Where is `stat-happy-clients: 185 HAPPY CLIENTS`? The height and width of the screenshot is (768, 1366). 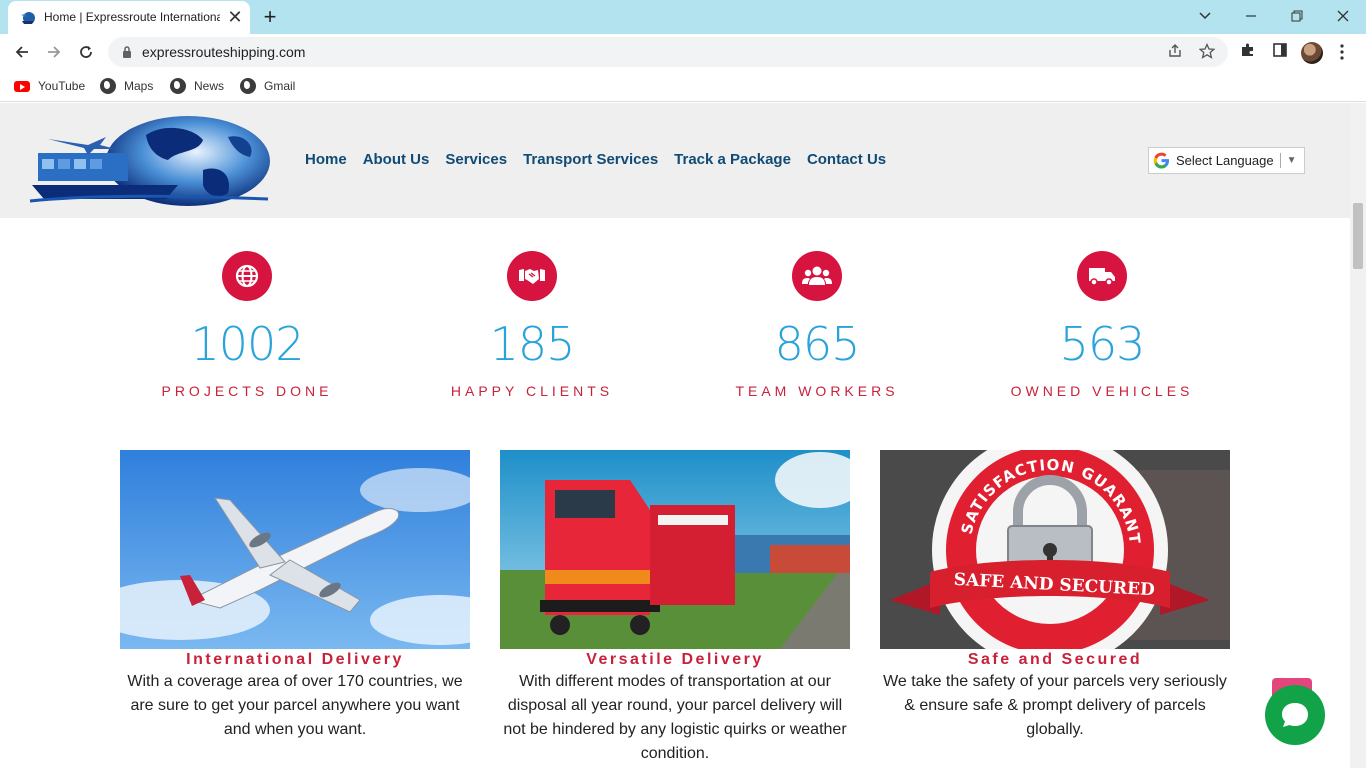 stat-happy-clients: 185 HAPPY CLIENTS is located at coordinates (532, 325).